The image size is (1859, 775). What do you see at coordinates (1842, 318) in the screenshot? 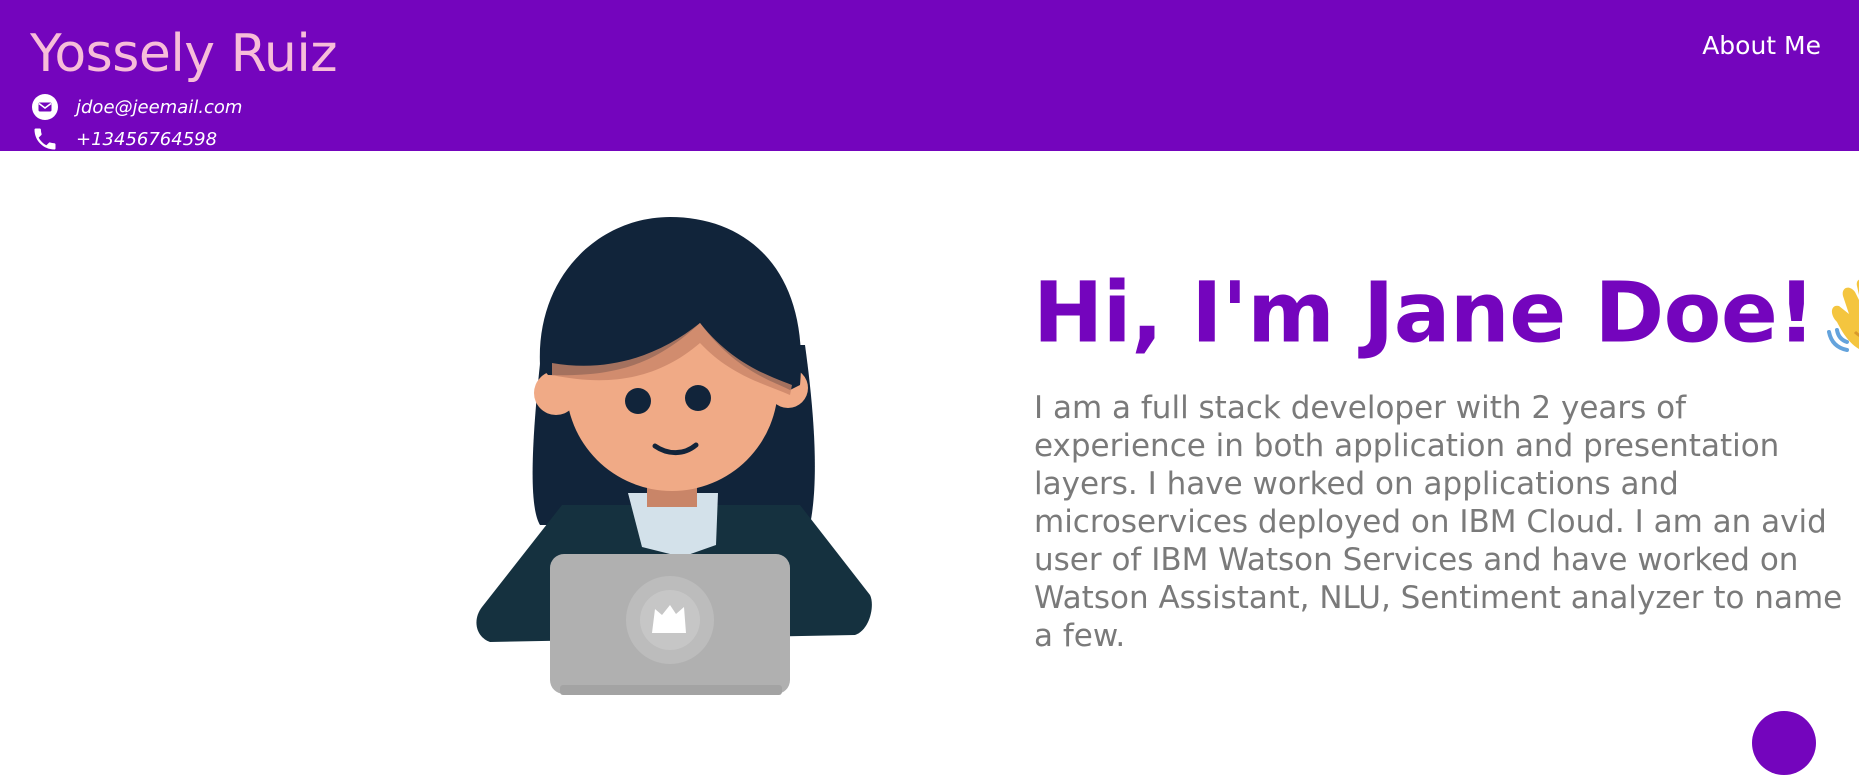
I see `waving-hand-icon` at bounding box center [1842, 318].